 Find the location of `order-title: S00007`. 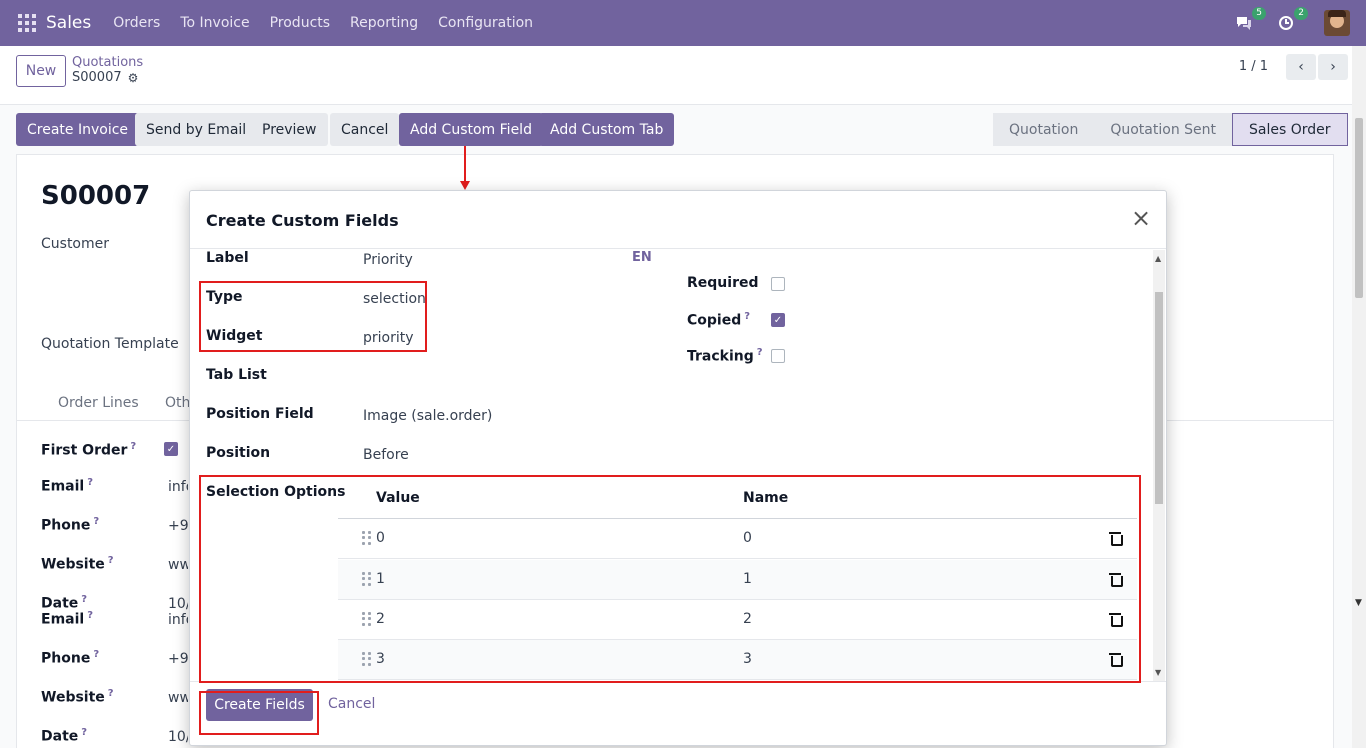

order-title: S00007 is located at coordinates (96, 196).